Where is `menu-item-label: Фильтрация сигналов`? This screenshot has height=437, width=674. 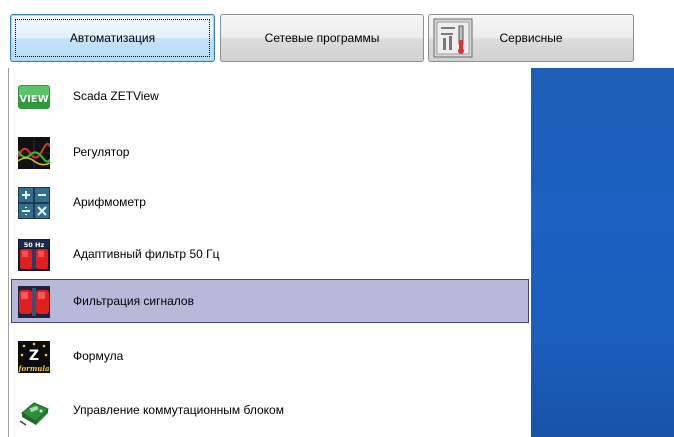
menu-item-label: Фильтрация сигналов is located at coordinates (133, 301).